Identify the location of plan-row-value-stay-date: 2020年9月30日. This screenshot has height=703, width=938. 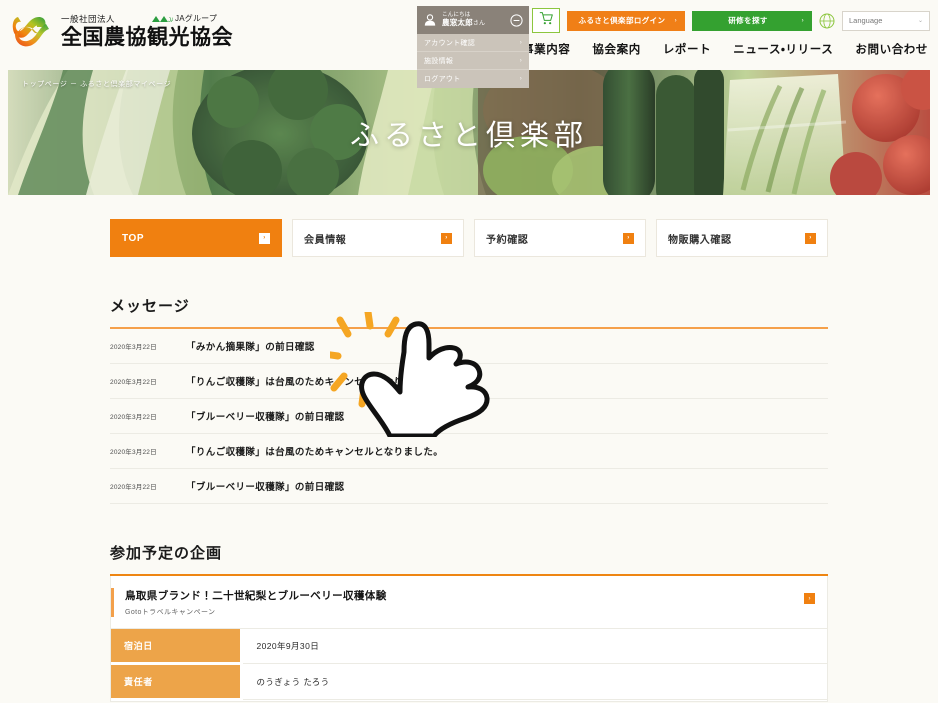
(288, 646).